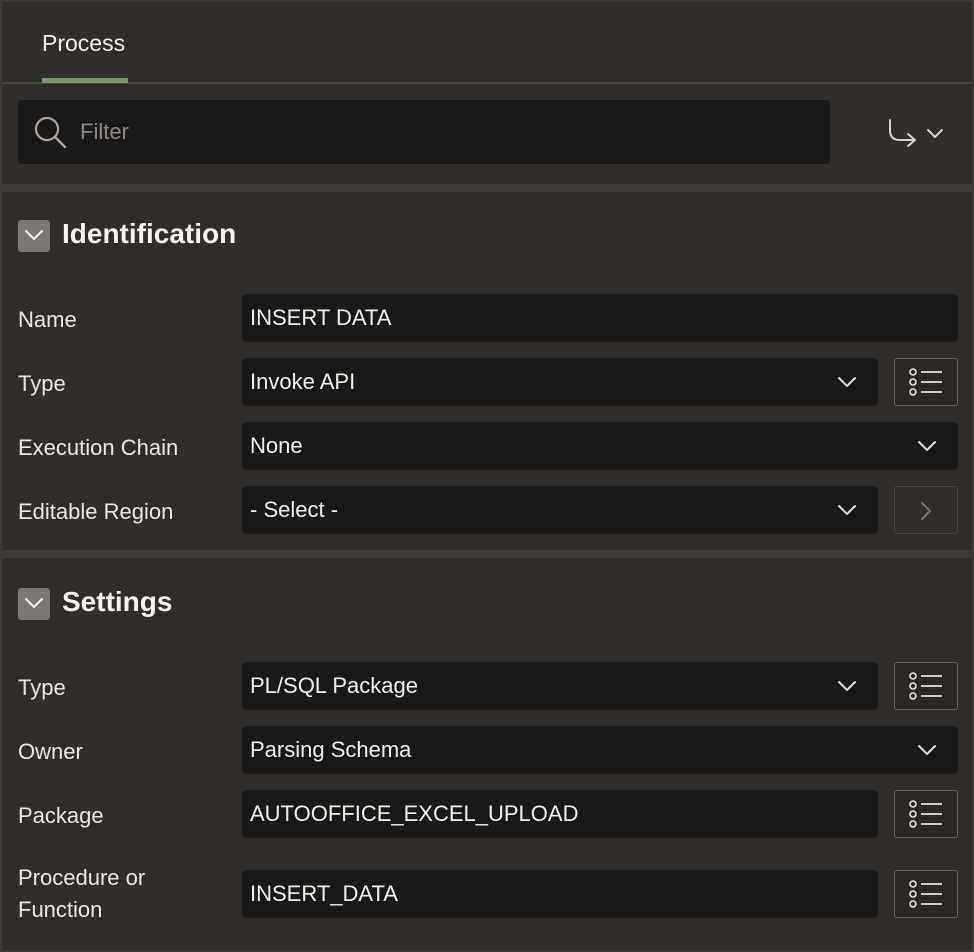 This screenshot has height=952, width=974. I want to click on settings-type-list-button, so click(926, 686).